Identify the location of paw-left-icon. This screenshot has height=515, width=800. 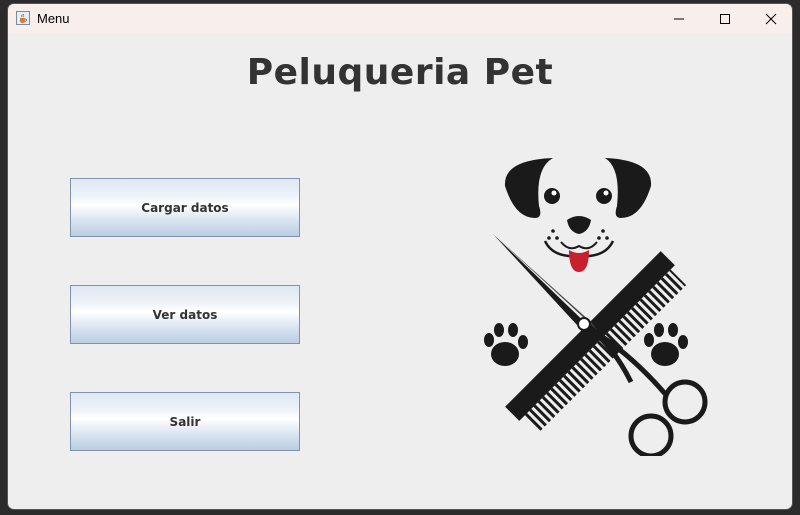
(506, 344).